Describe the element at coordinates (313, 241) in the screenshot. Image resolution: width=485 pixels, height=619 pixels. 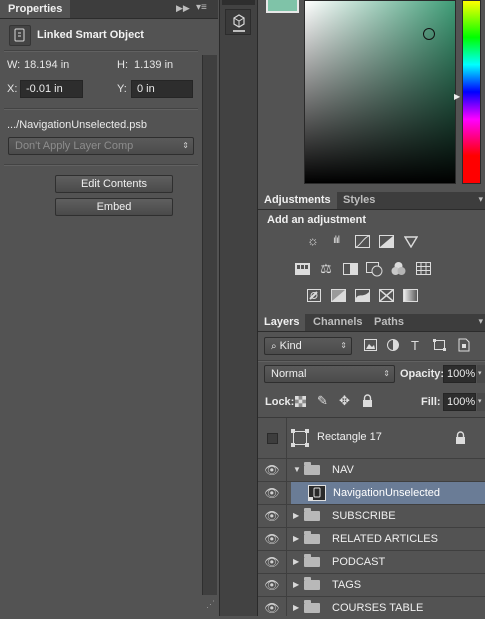
I see `brightness-icon: ☼` at that location.